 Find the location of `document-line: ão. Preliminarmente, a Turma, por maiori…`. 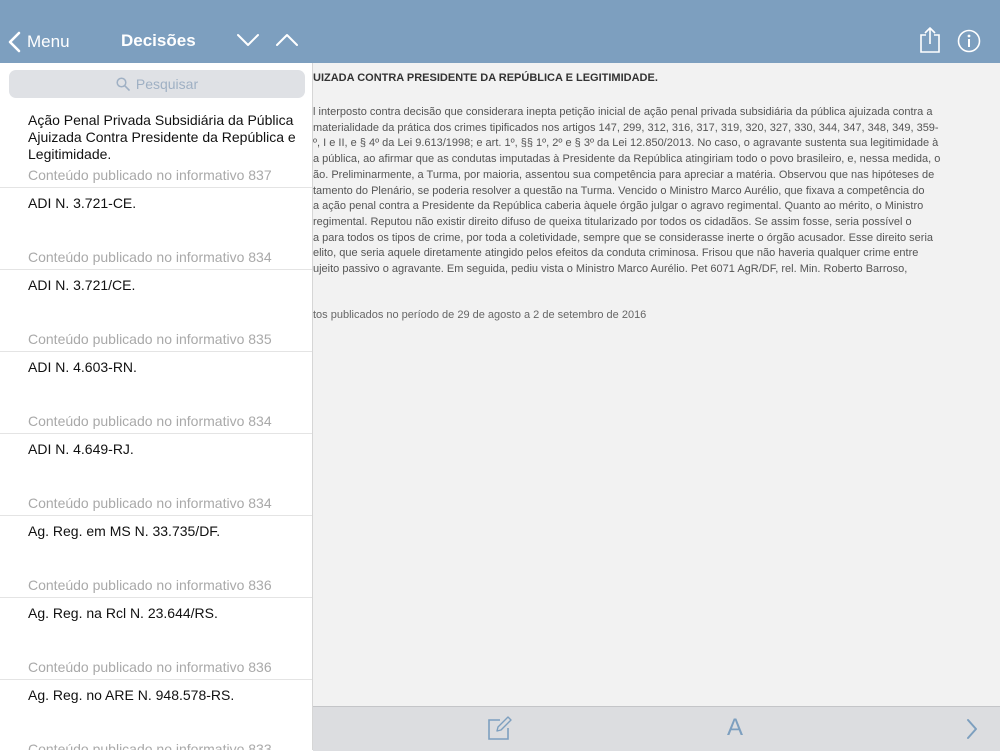

document-line: ão. Preliminarmente, a Turma, por maiori… is located at coordinates (624, 174).